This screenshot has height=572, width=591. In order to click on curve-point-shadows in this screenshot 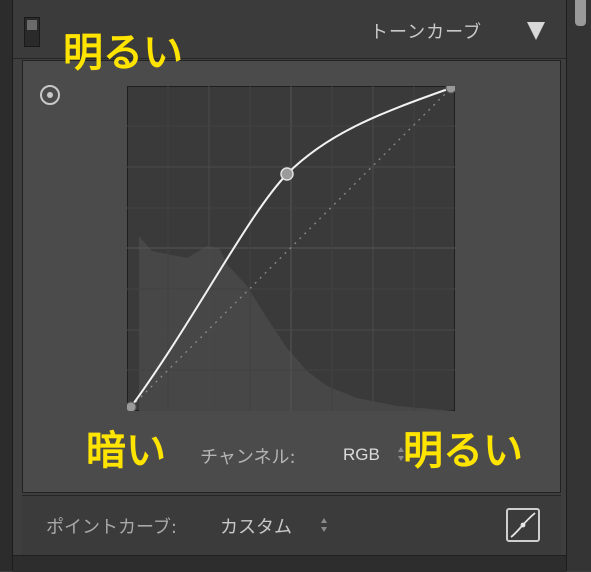, I will do `click(132, 406)`.